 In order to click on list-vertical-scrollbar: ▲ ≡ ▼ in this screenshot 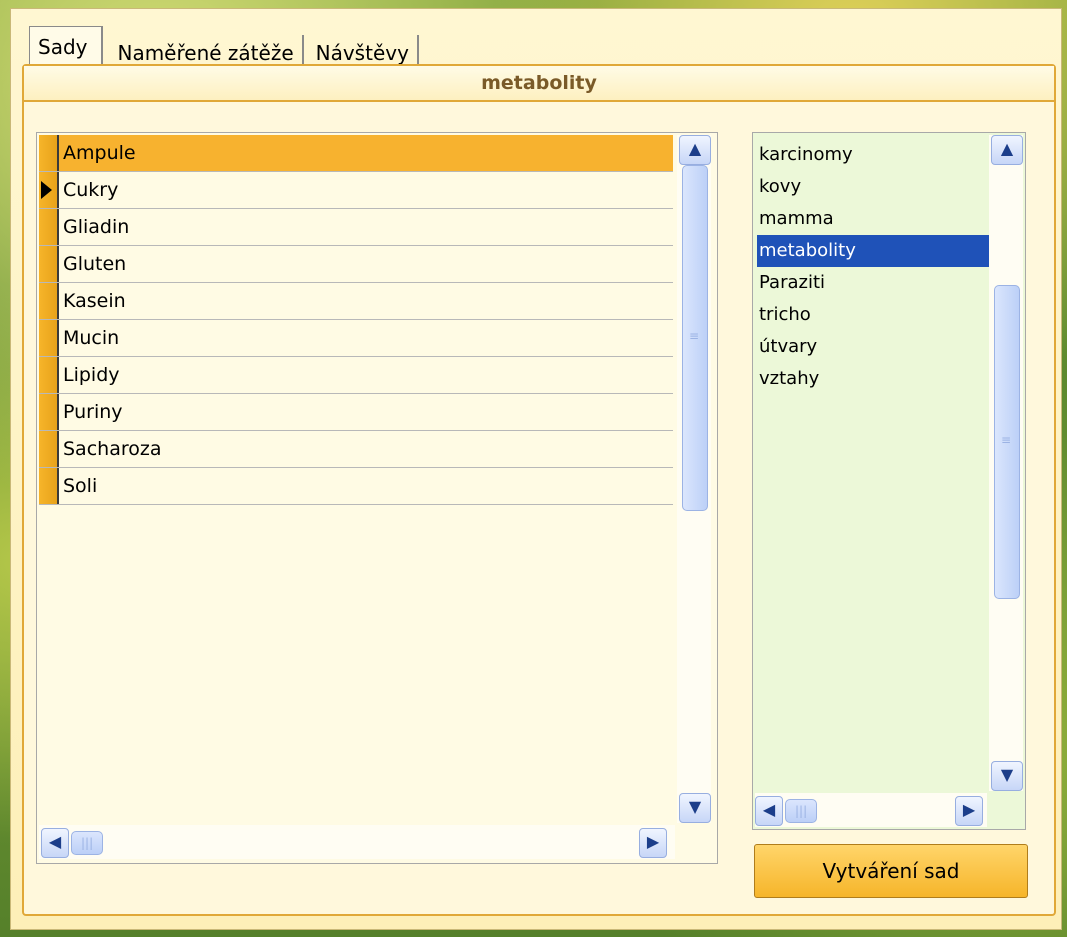, I will do `click(1006, 463)`.